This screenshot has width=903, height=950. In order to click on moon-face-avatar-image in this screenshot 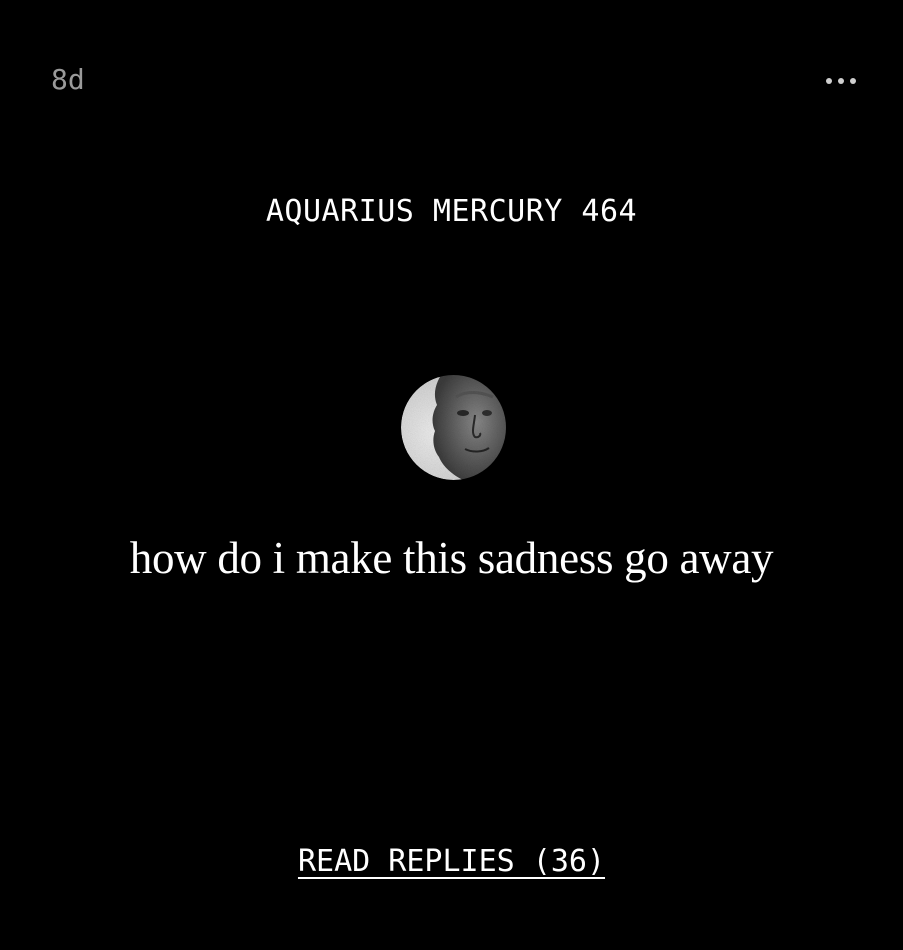, I will do `click(453, 427)`.